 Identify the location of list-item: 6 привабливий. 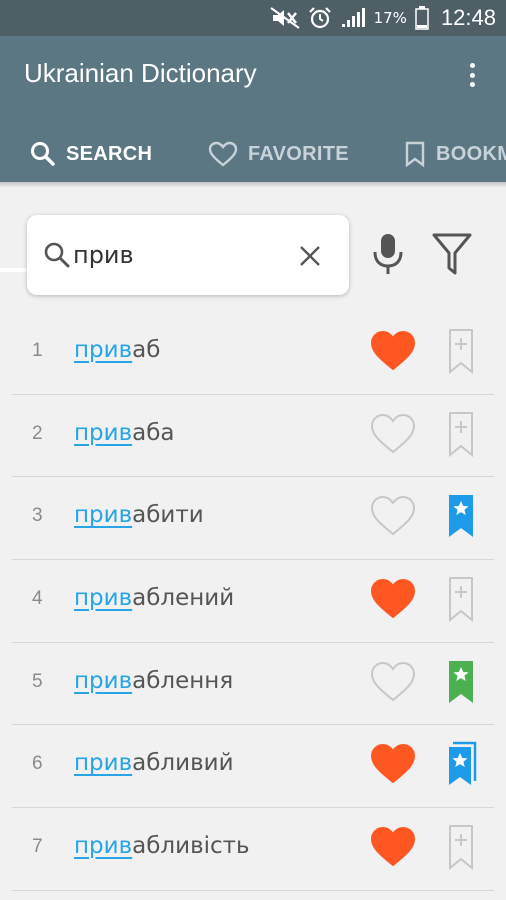
(253, 767).